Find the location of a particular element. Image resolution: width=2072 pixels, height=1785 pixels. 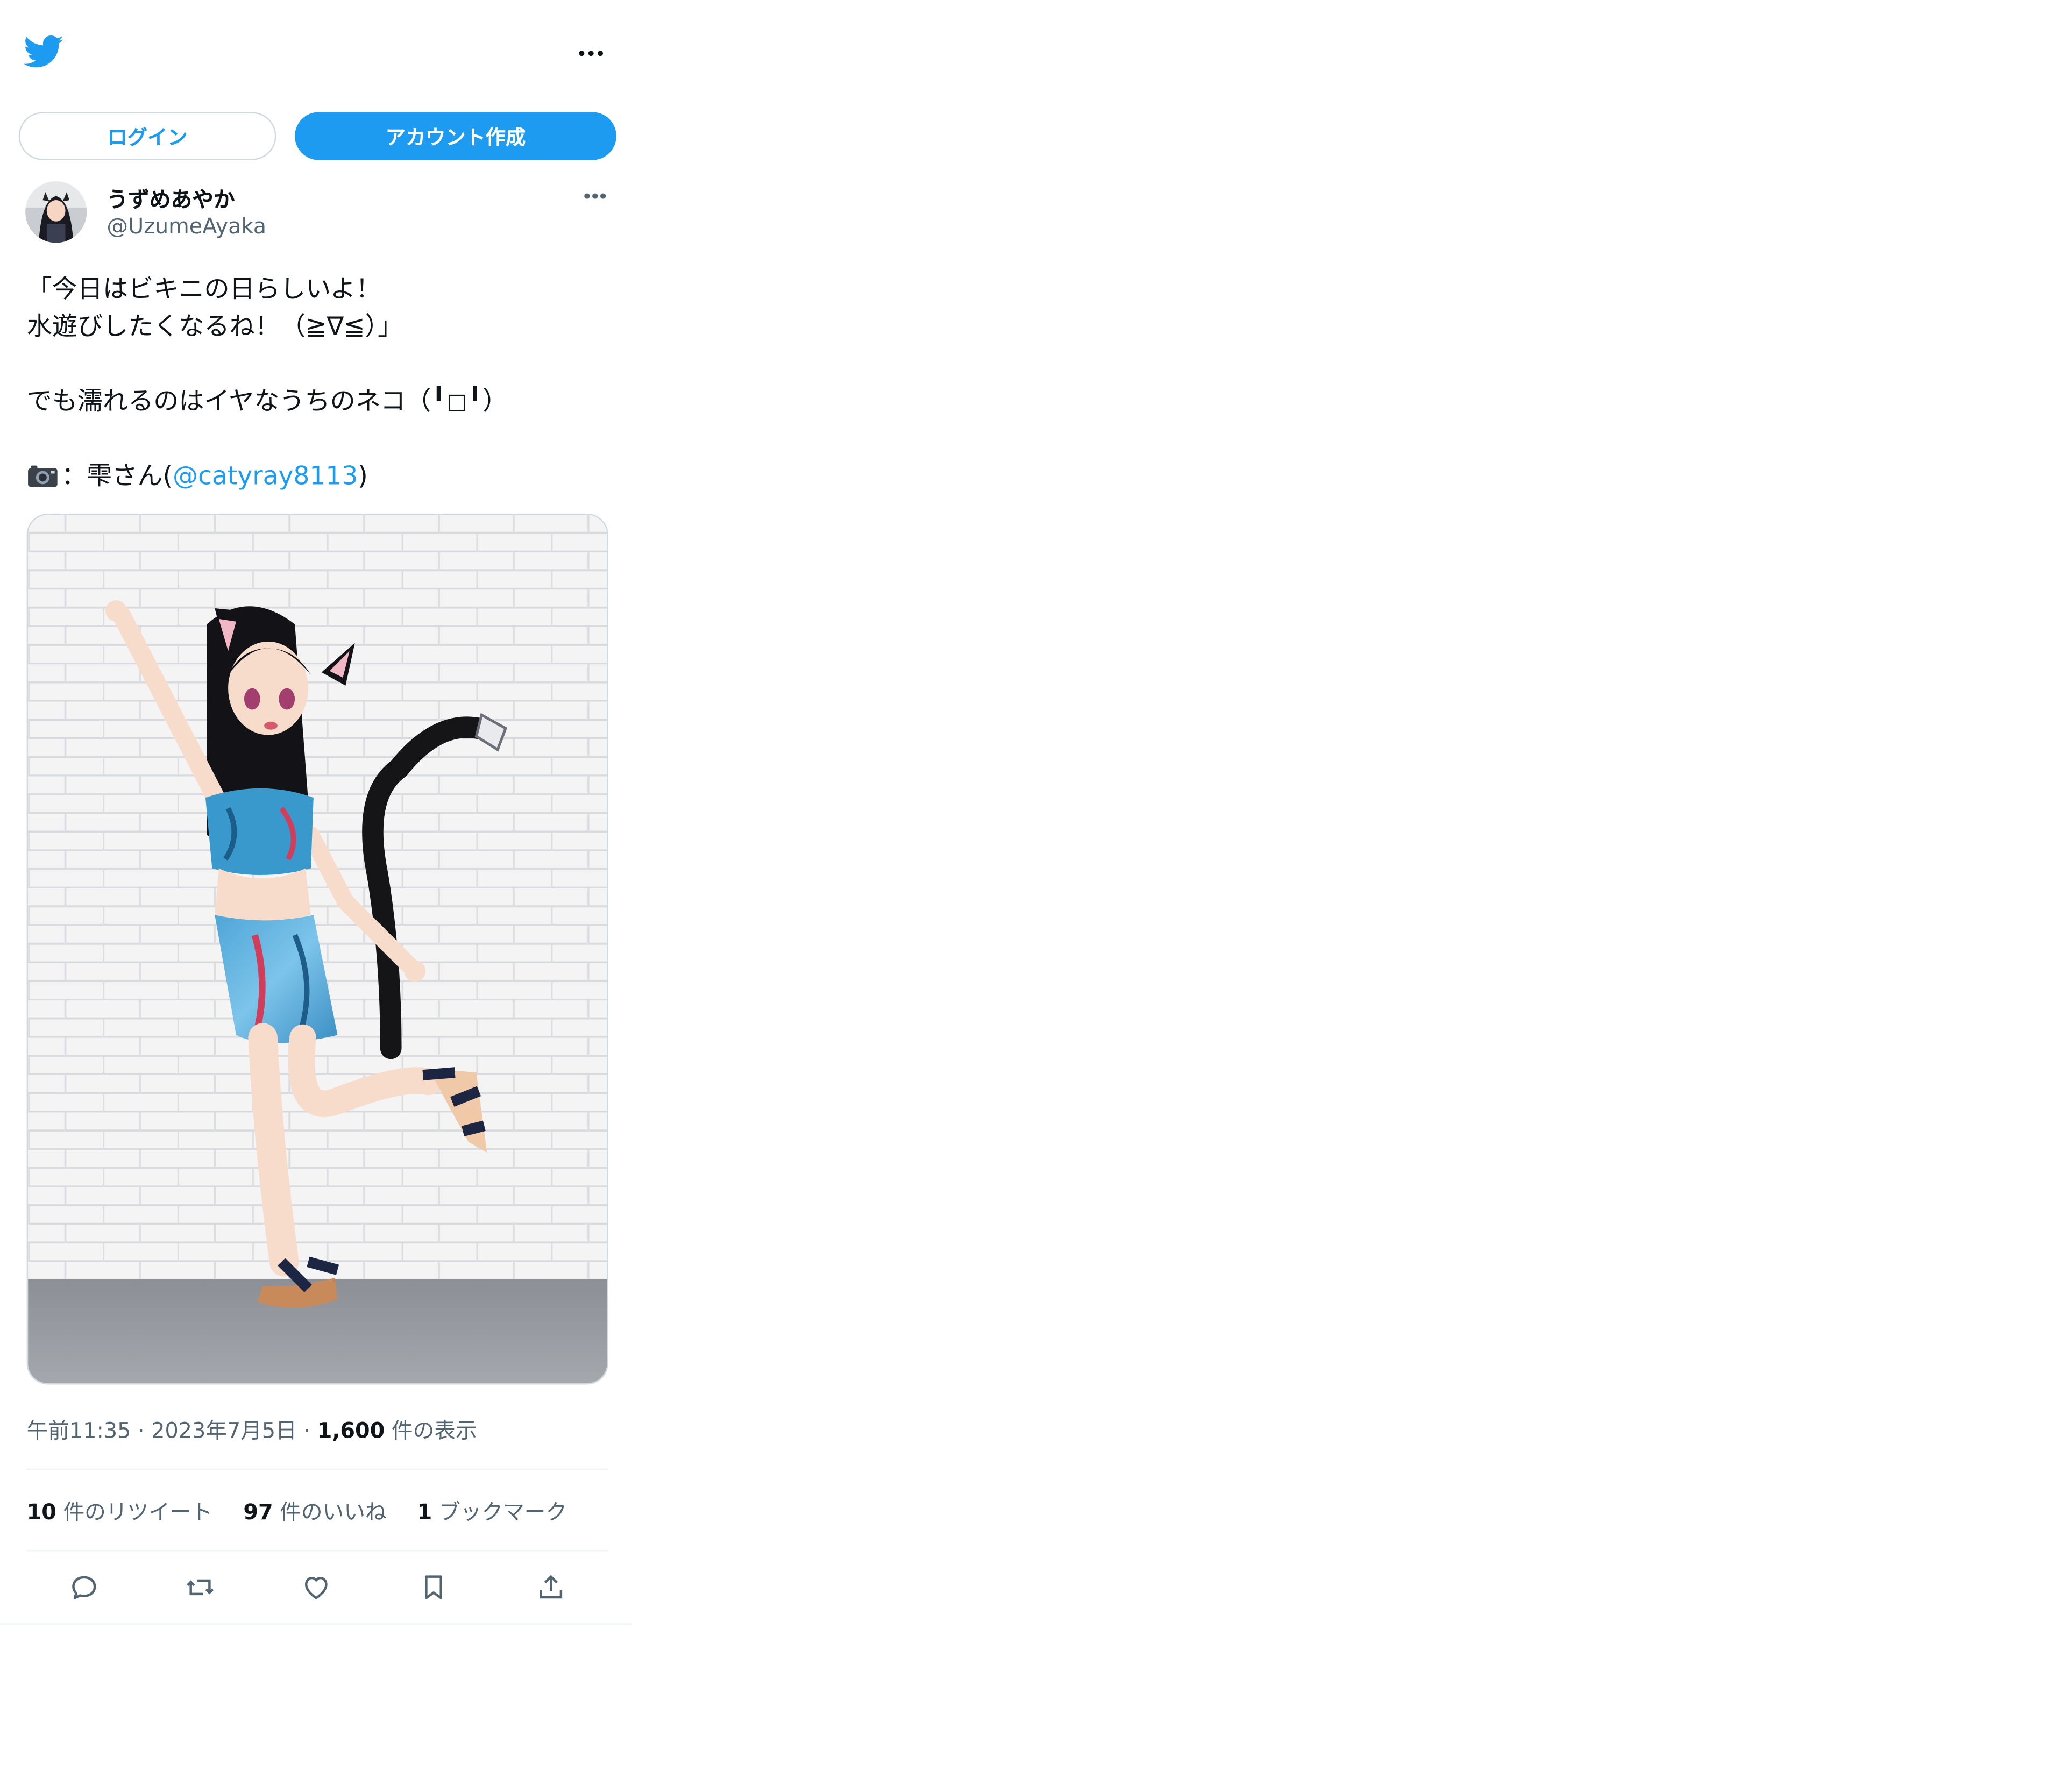

twitter-bird-icon is located at coordinates (44, 51).